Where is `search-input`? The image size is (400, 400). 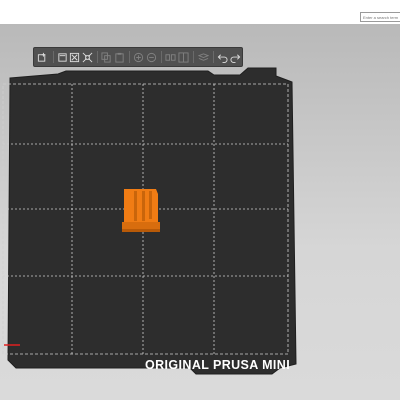
search-input is located at coordinates (380, 17).